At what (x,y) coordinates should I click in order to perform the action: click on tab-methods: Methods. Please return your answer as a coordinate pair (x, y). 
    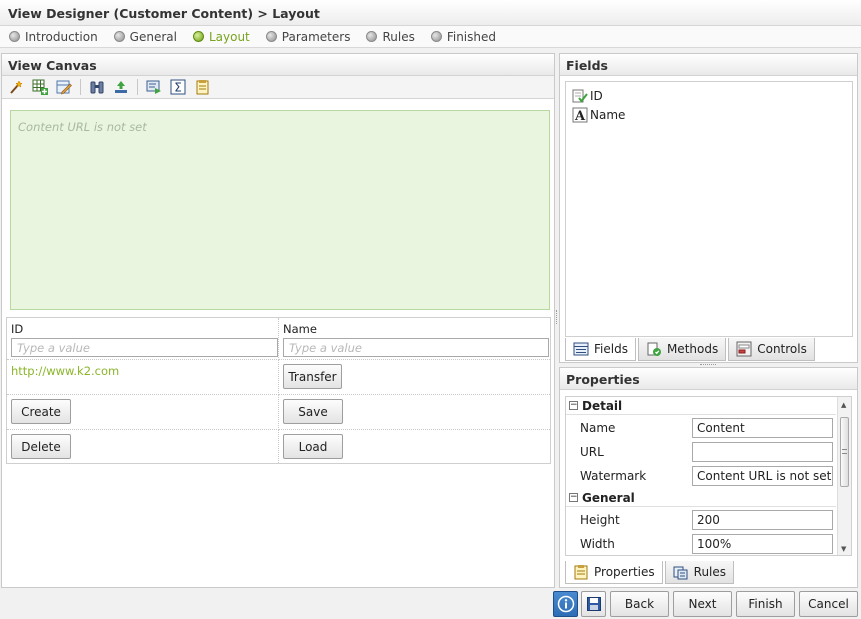
    Looking at the image, I should click on (682, 349).